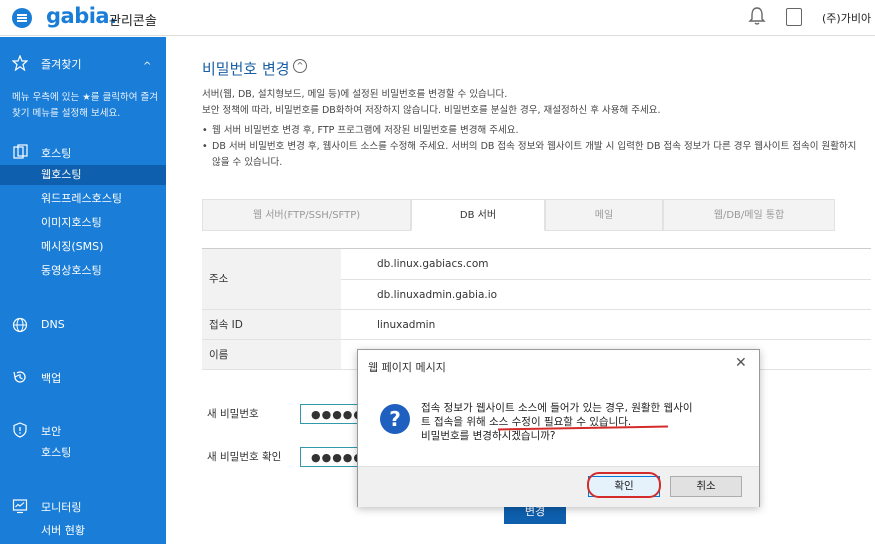 The height and width of the screenshot is (544, 875). What do you see at coordinates (706, 486) in the screenshot?
I see `cancel-button: 취소` at bounding box center [706, 486].